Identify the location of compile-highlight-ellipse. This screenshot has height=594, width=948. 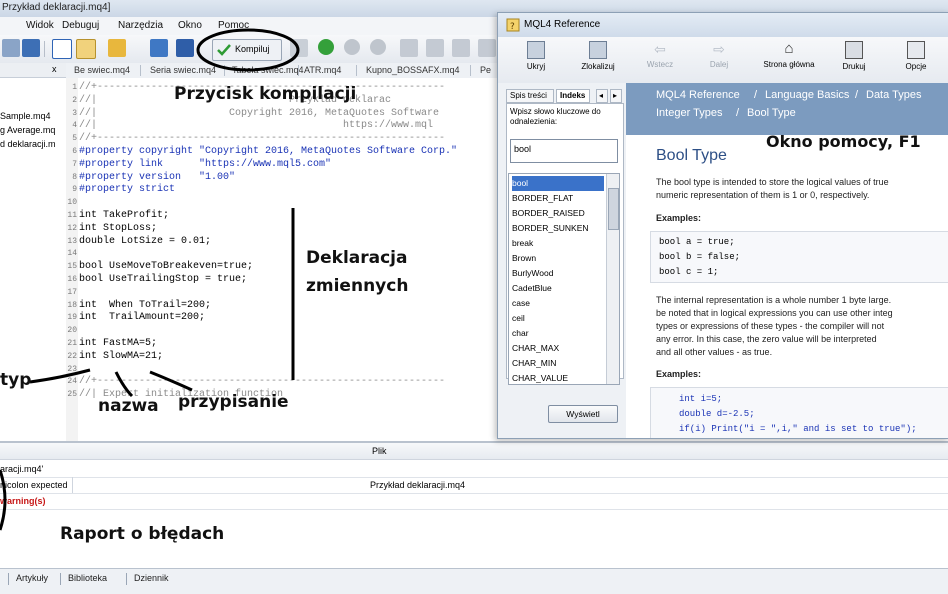
(248, 50).